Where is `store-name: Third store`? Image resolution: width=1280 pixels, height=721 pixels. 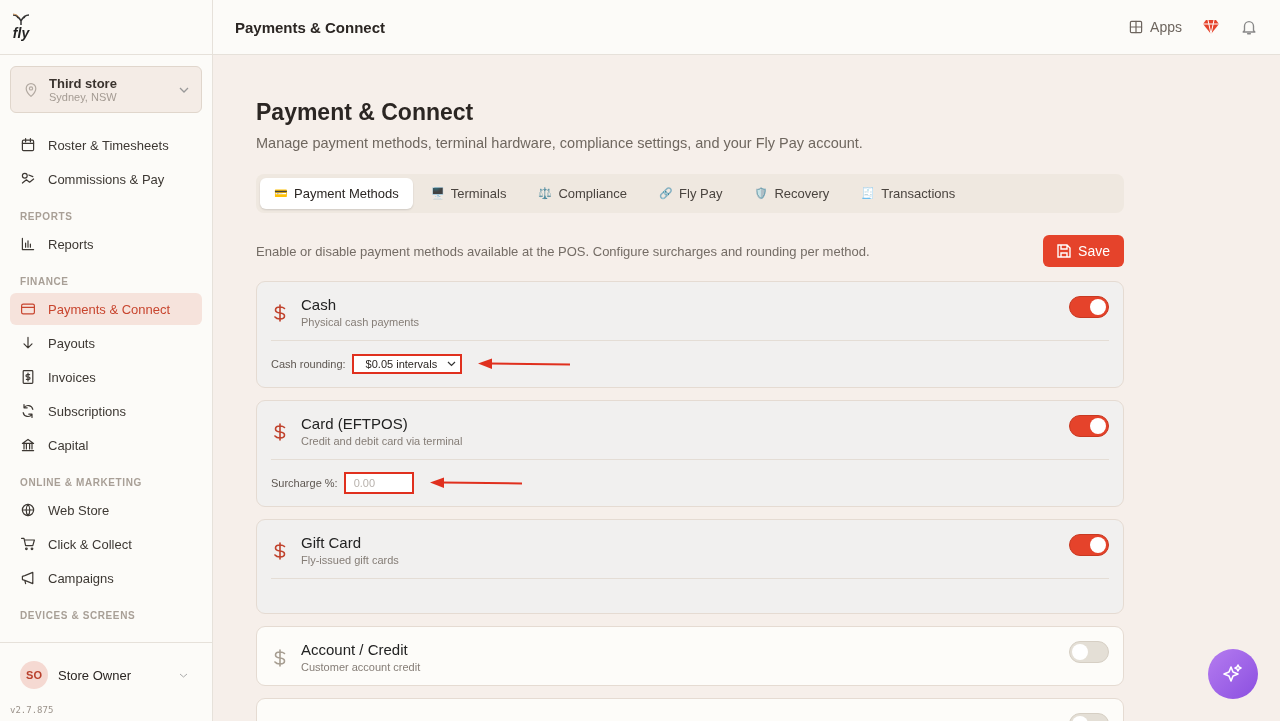 store-name: Third store is located at coordinates (83, 83).